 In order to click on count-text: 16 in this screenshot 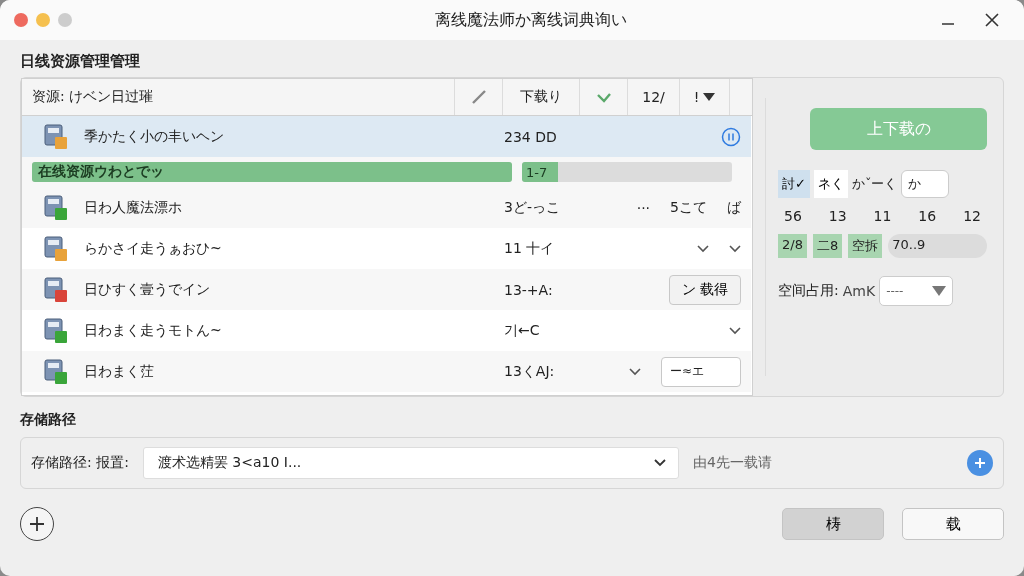, I will do `click(927, 216)`.